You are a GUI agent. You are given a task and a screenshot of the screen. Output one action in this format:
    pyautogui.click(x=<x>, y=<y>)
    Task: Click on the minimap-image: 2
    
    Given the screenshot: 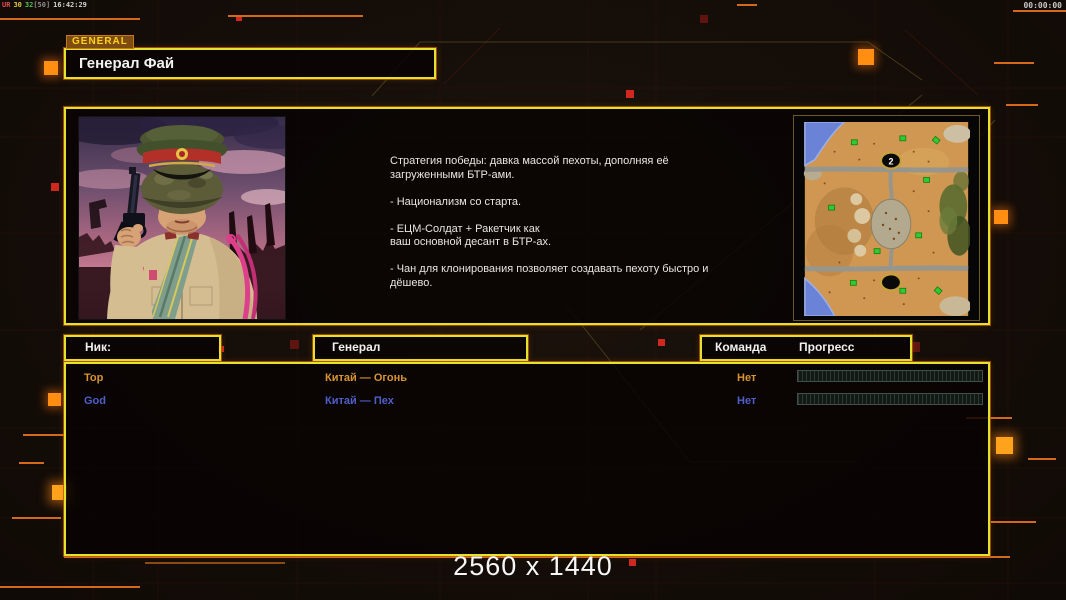 What is the action you would take?
    pyautogui.click(x=886, y=219)
    